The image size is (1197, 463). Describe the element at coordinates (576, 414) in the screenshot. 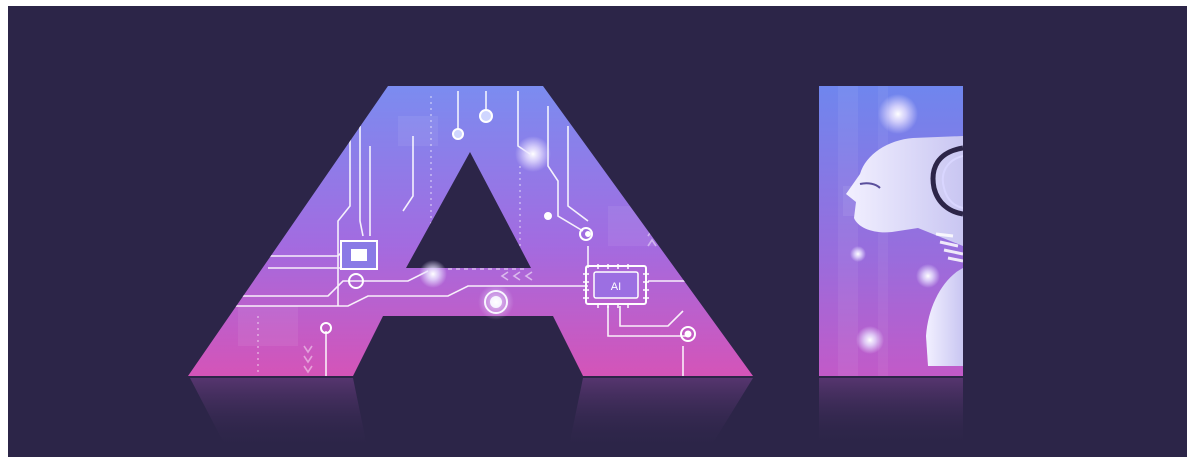

I see `letter-reflection` at that location.